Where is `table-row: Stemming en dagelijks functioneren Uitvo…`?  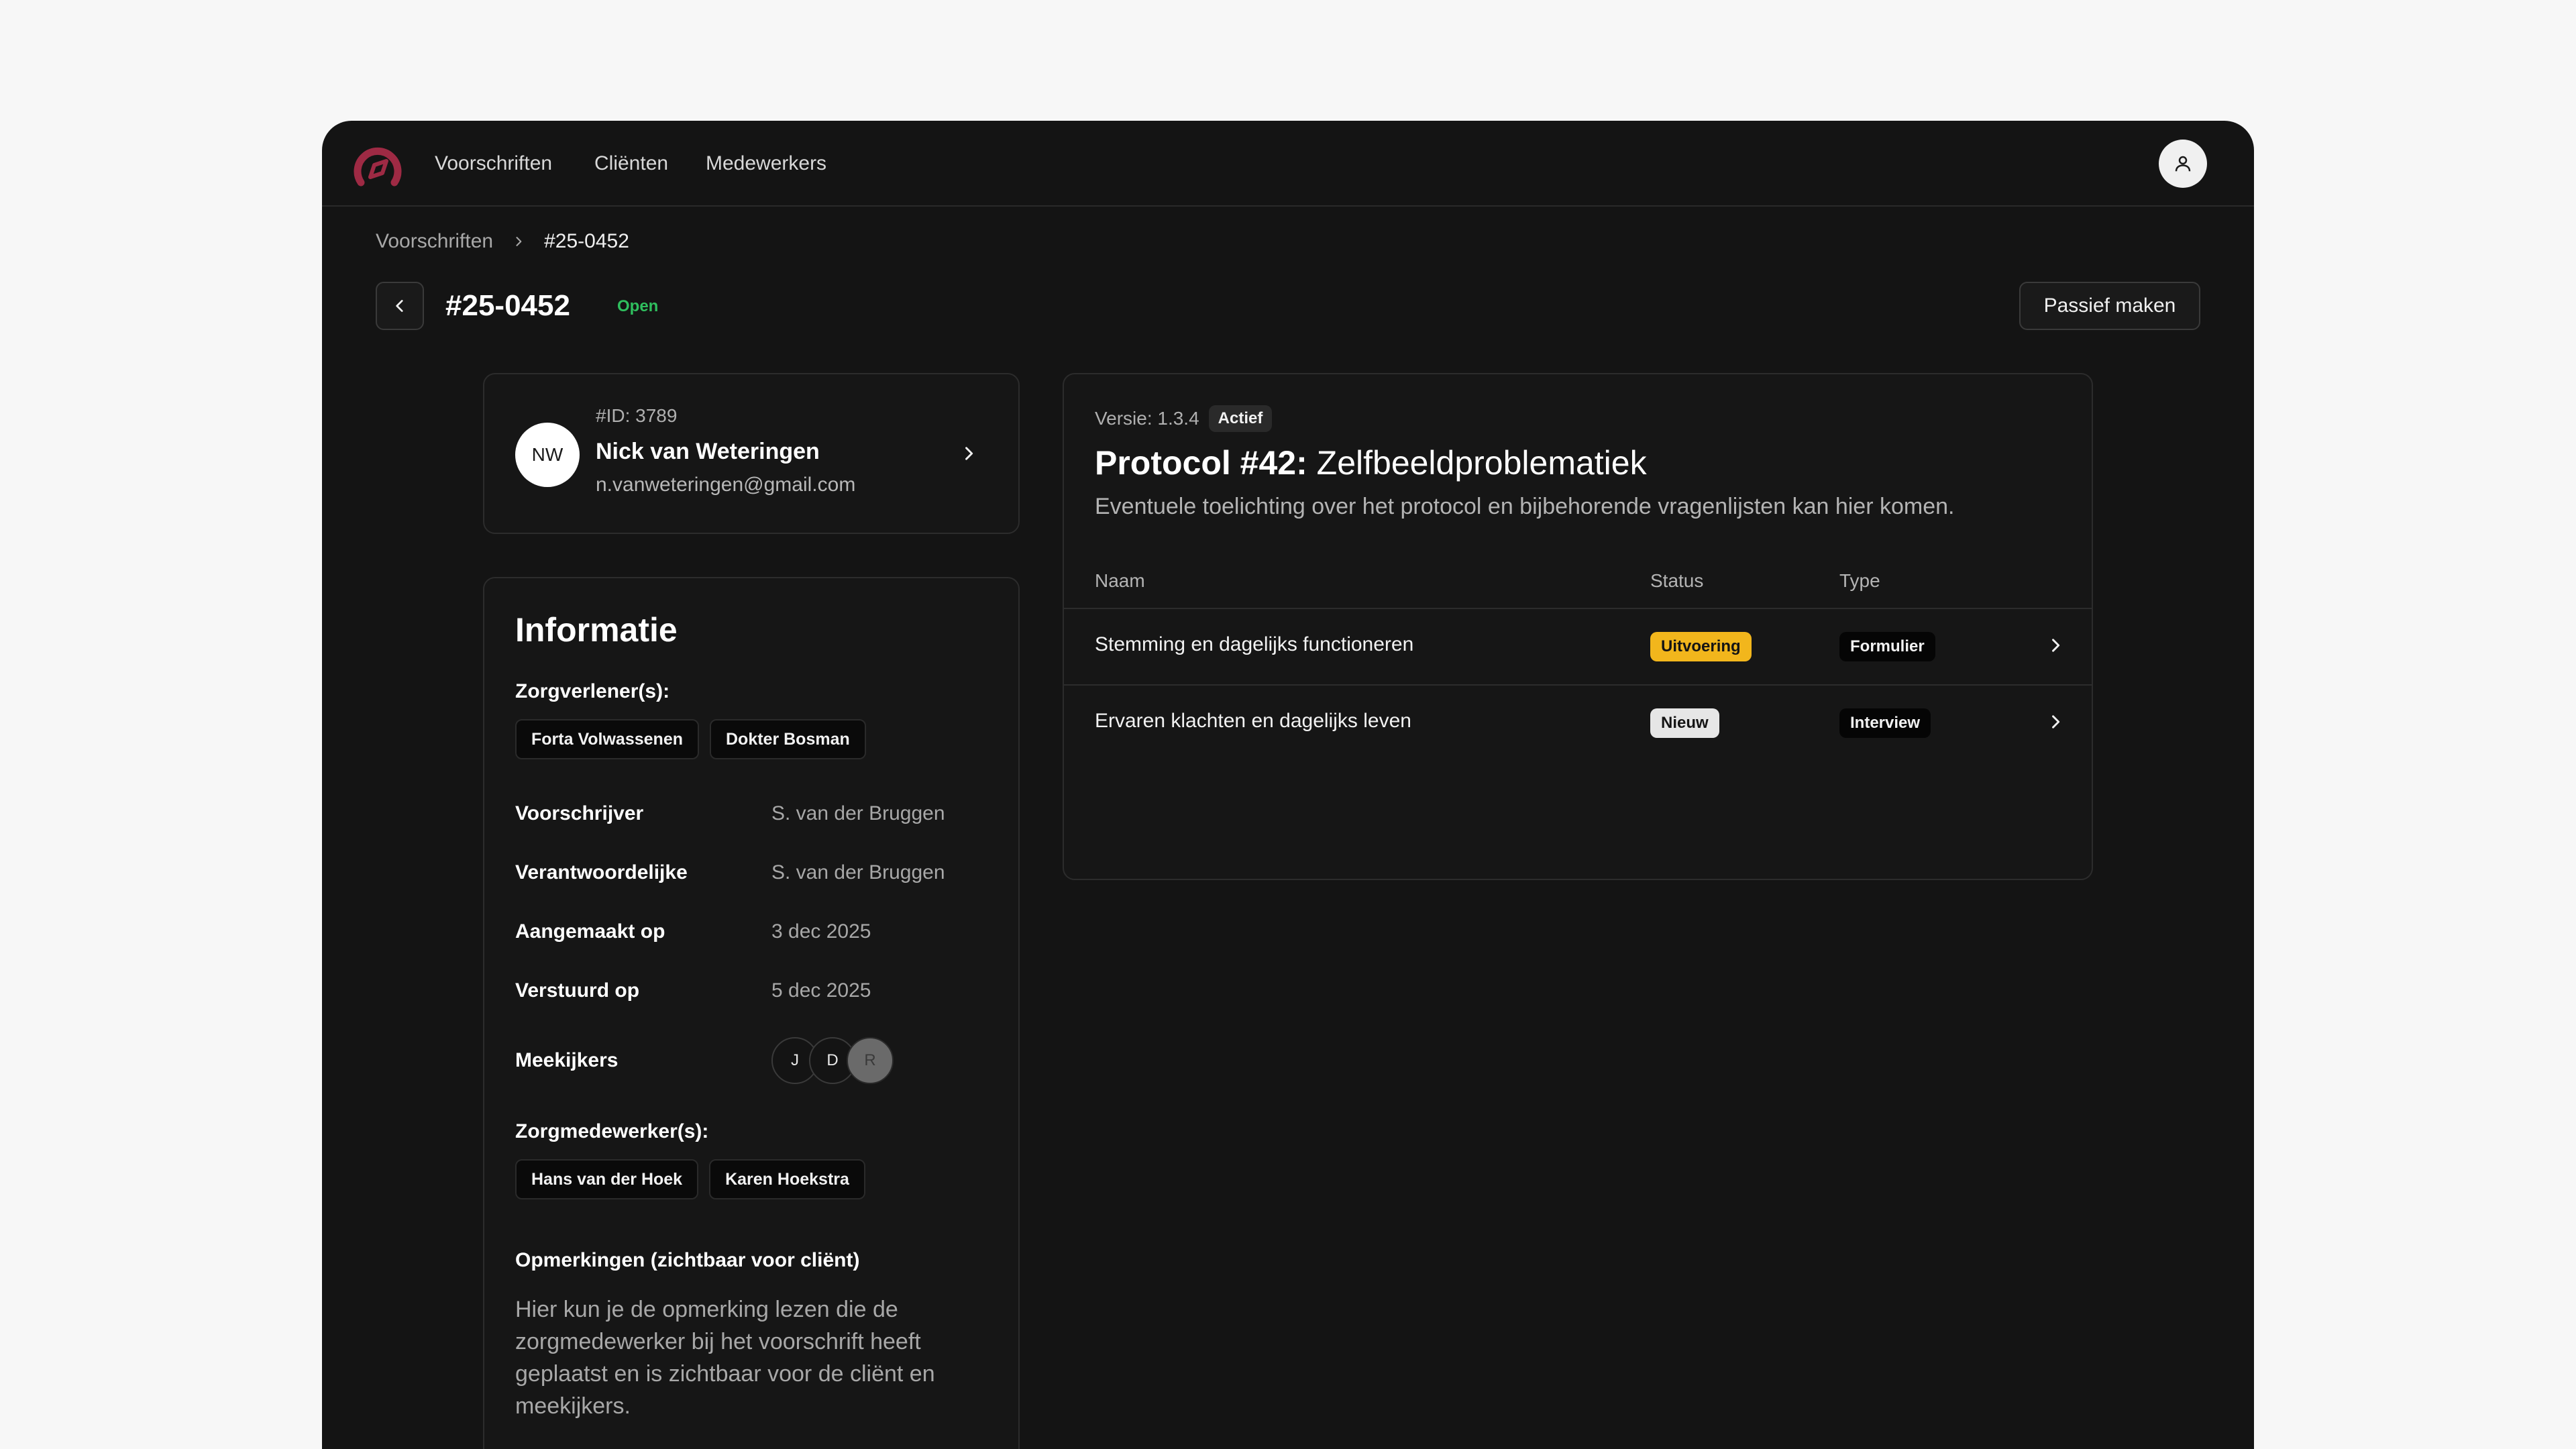 table-row: Stemming en dagelijks functioneren Uitvo… is located at coordinates (1578, 646).